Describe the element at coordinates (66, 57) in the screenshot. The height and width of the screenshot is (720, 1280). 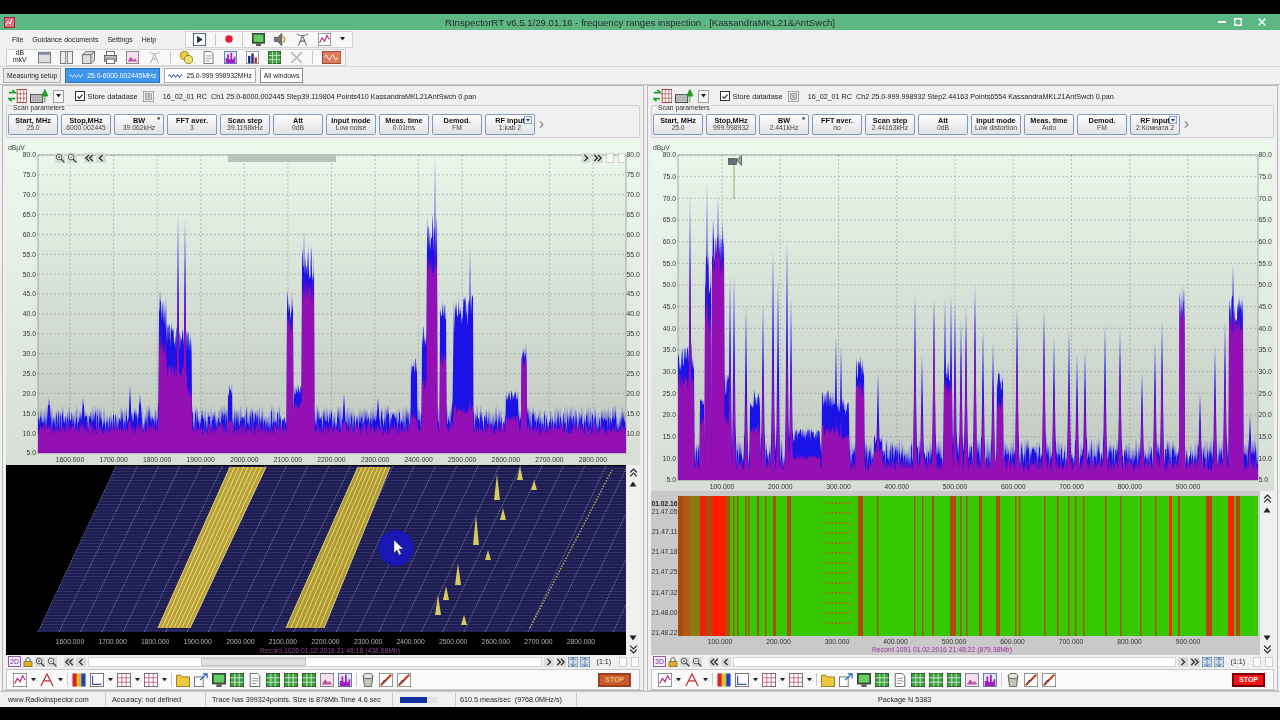
I see `columns-icon` at that location.